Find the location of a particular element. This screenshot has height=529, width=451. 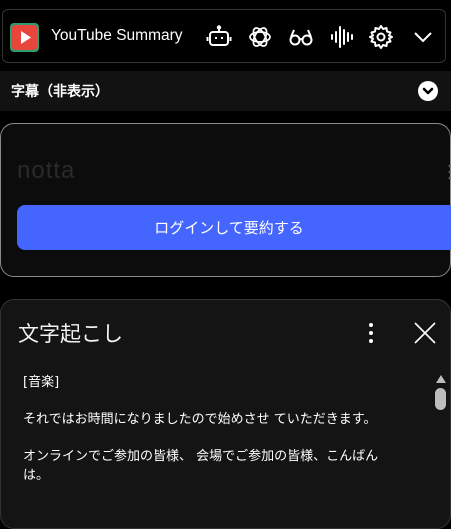

chevron-down-icon is located at coordinates (423, 37).